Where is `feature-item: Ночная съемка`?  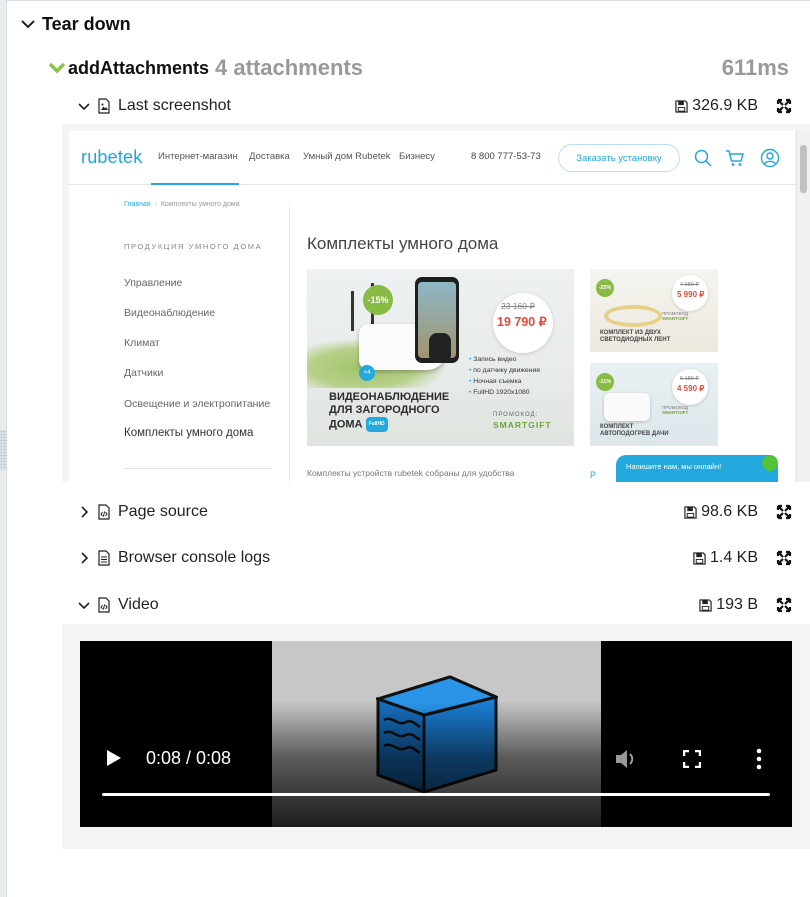 feature-item: Ночная съемка is located at coordinates (504, 381).